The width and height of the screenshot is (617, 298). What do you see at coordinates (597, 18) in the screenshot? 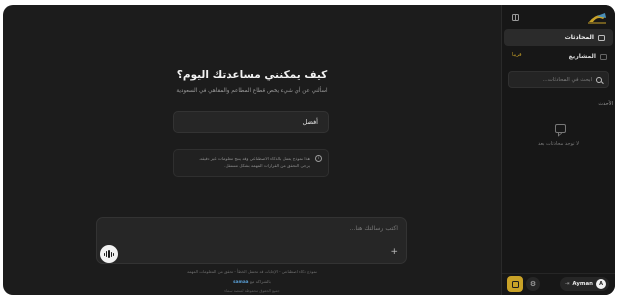
I see `logo-icon` at bounding box center [597, 18].